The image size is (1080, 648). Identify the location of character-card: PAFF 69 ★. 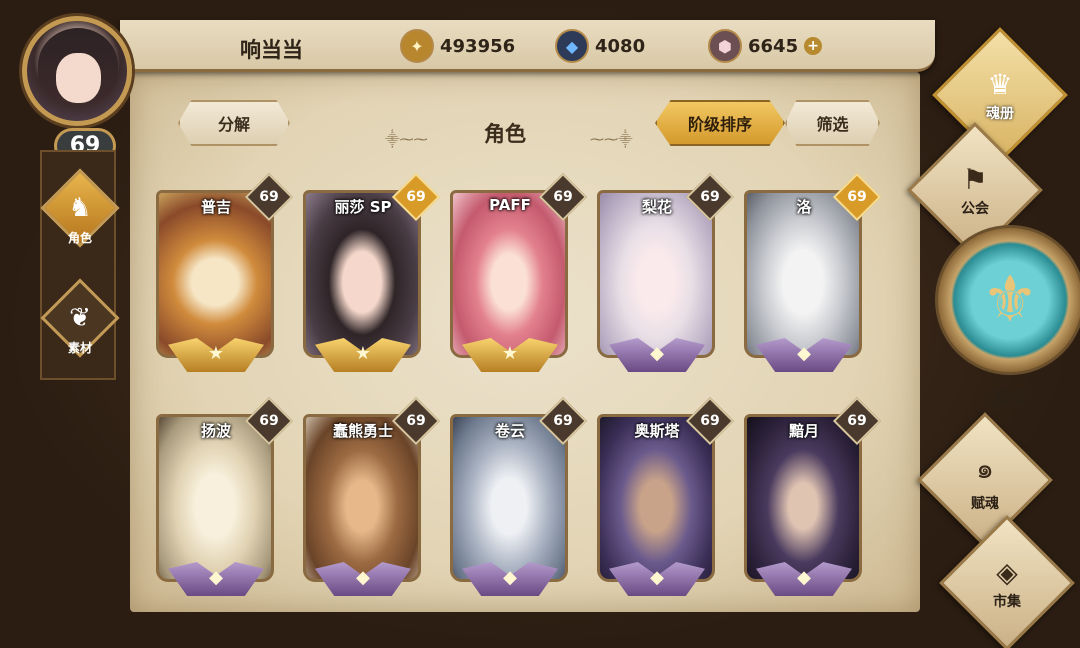
(516, 274).